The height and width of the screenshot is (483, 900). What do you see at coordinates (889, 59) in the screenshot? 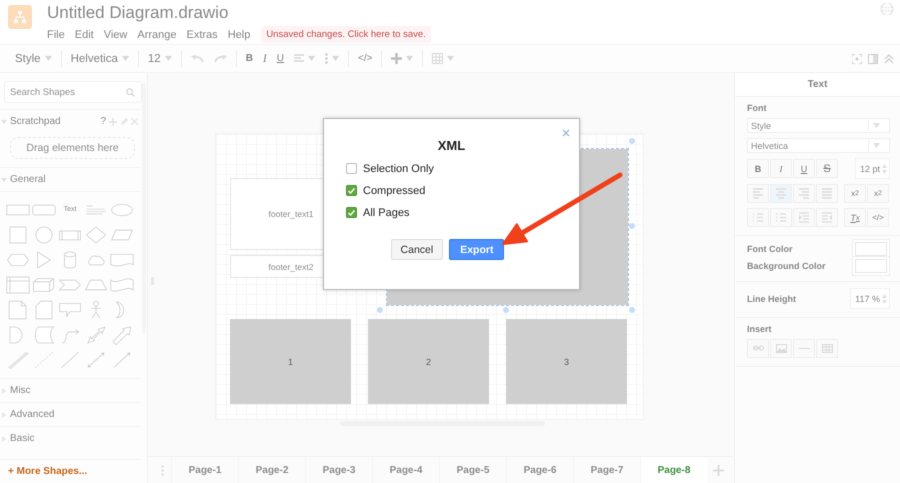
I see `collapse-icon` at bounding box center [889, 59].